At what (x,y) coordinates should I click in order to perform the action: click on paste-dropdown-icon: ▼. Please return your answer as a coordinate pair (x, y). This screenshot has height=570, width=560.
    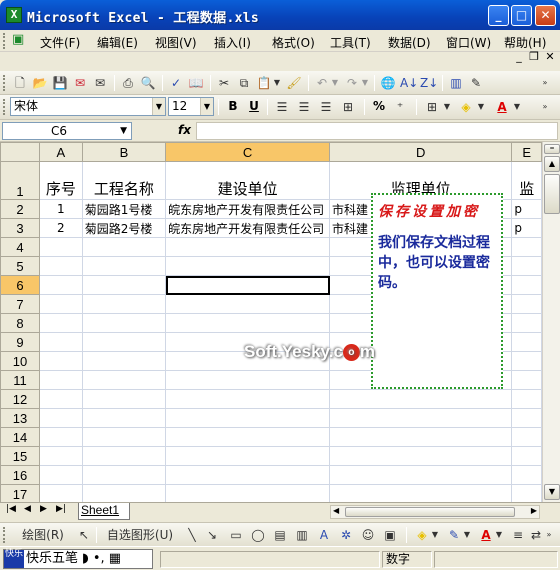
    Looking at the image, I should click on (277, 83).